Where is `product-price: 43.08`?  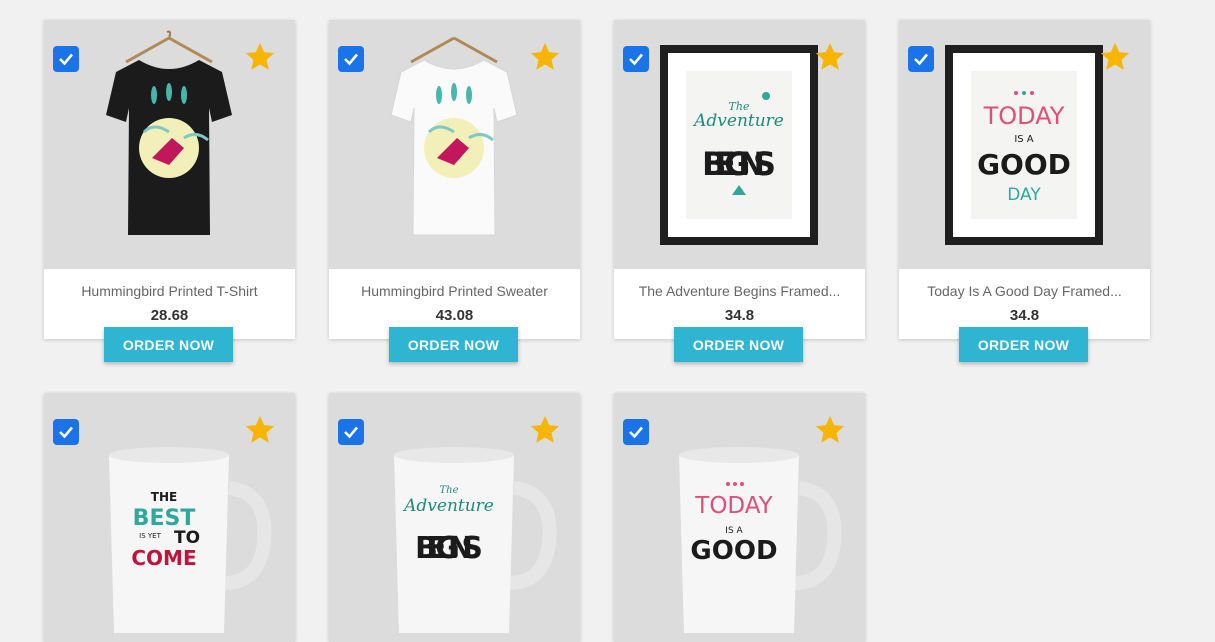
product-price: 43.08 is located at coordinates (454, 315).